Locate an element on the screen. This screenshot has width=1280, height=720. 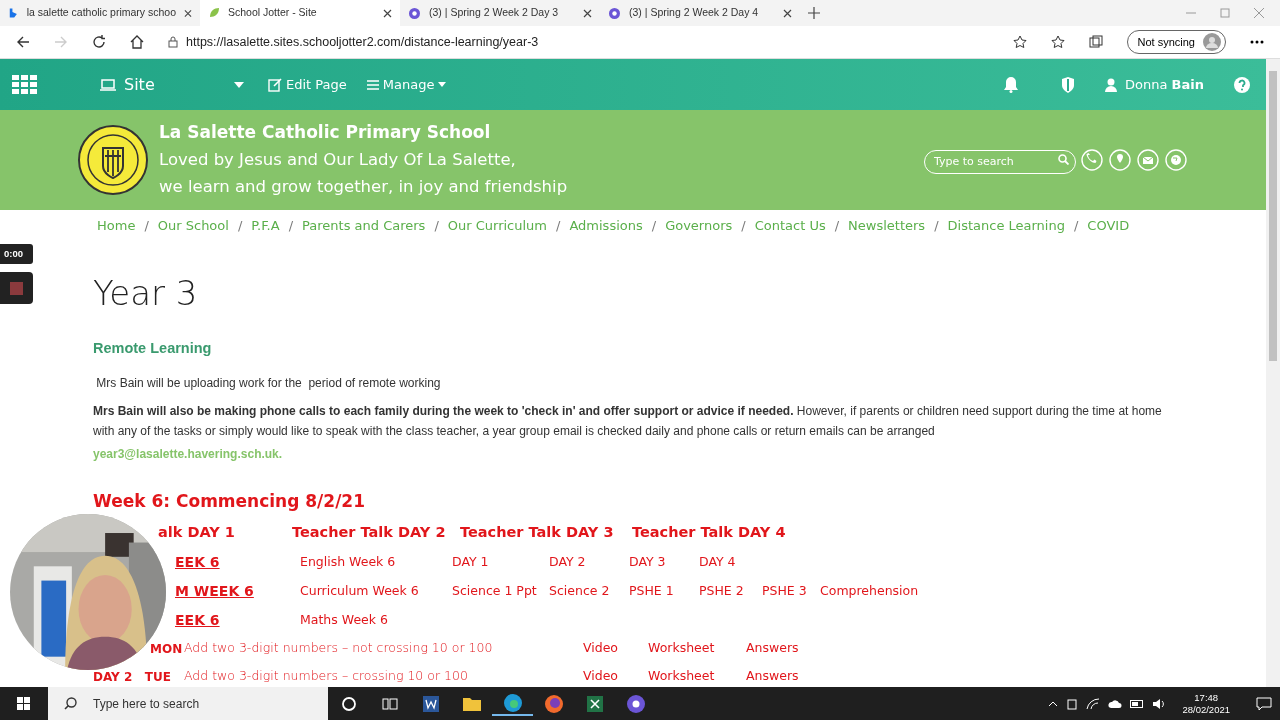
scrollbar is located at coordinates (1273, 373).